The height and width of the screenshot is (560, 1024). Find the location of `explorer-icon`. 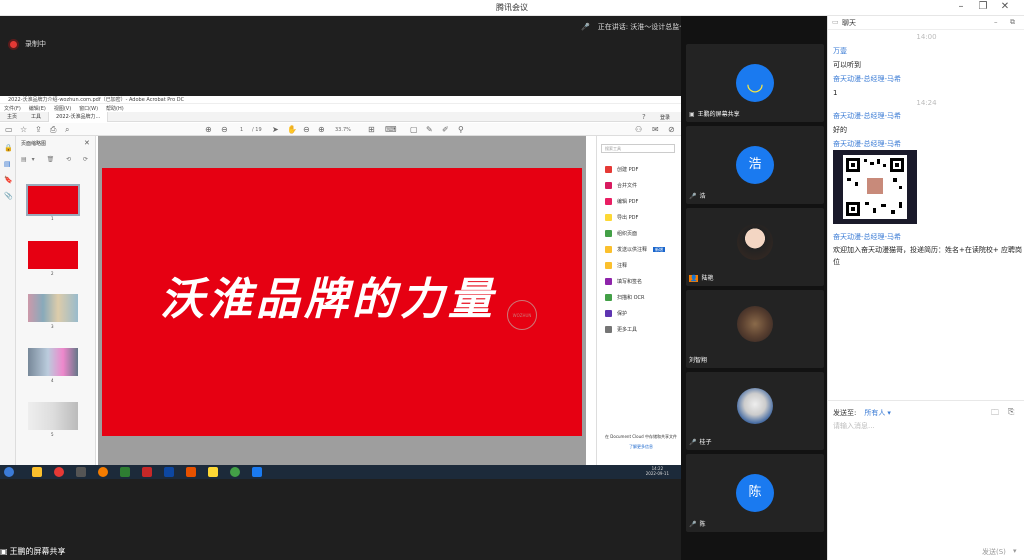

explorer-icon is located at coordinates (37, 472).